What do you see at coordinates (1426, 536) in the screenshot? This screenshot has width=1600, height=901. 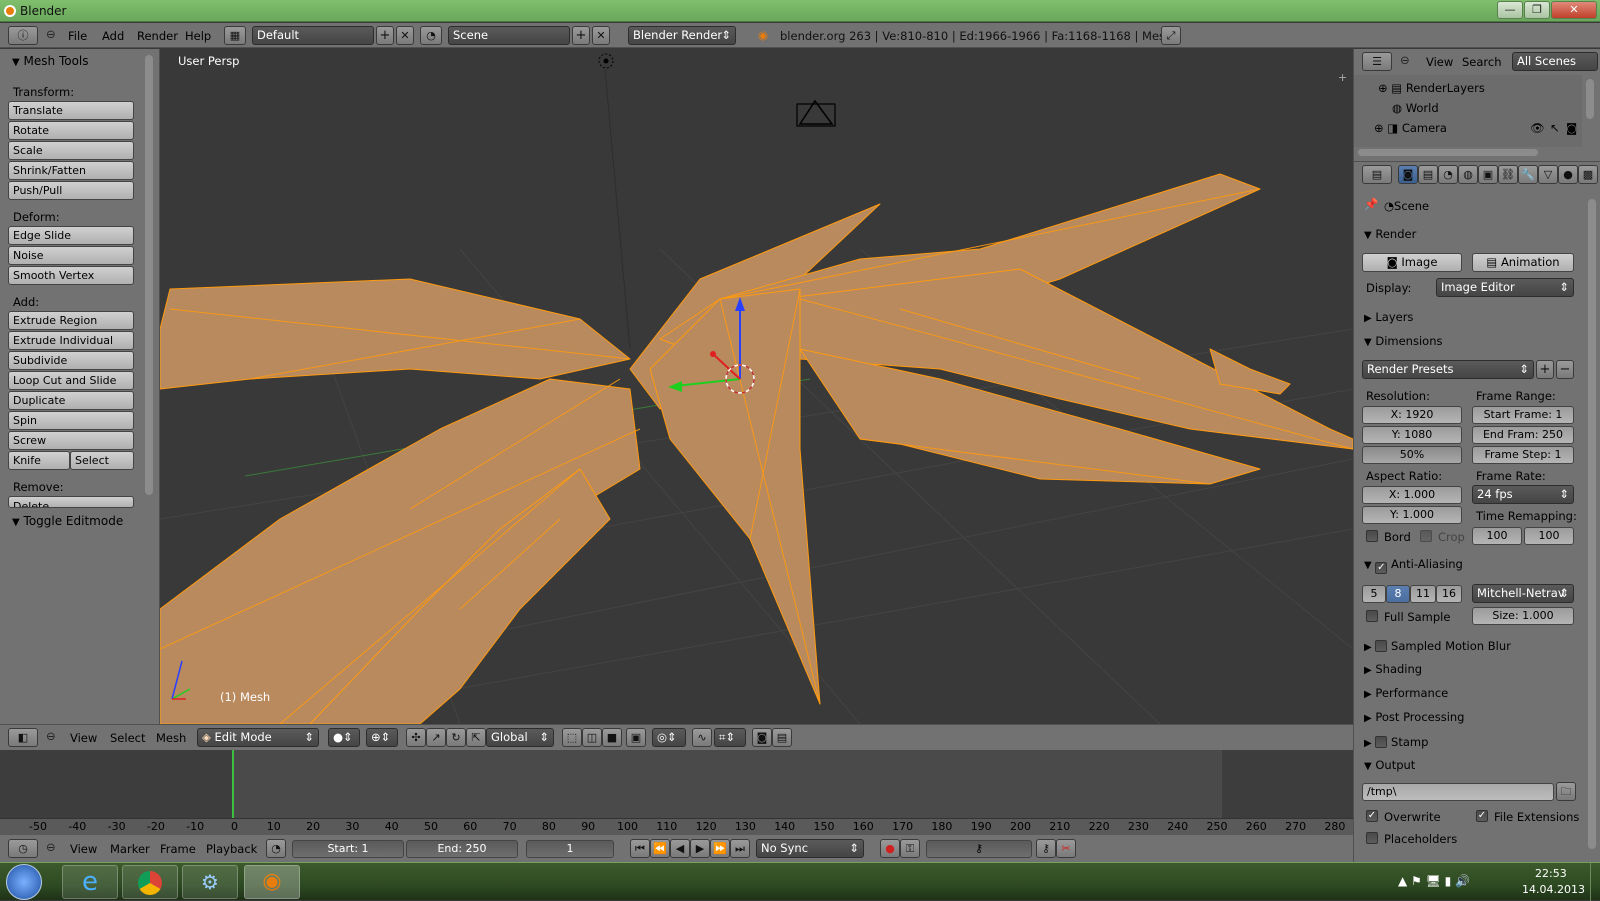 I see `crop-checkbox` at bounding box center [1426, 536].